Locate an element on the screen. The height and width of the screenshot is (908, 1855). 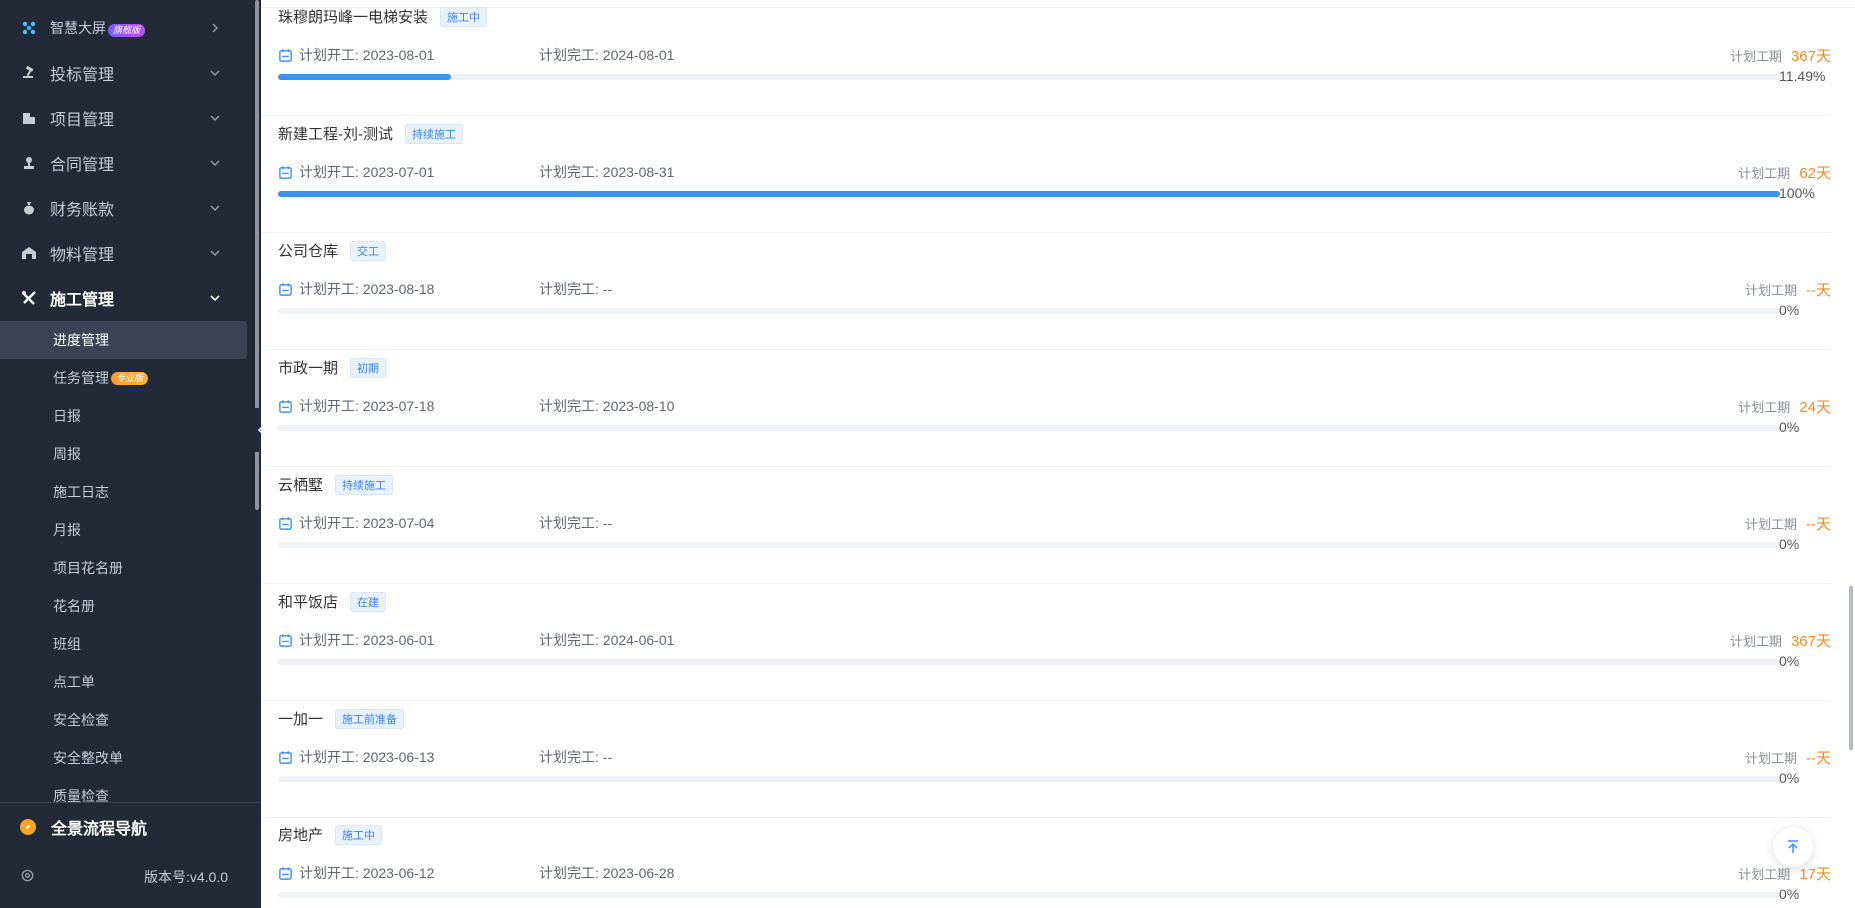
planned-end: 计划完工: 2023-06-28 is located at coordinates (607, 873).